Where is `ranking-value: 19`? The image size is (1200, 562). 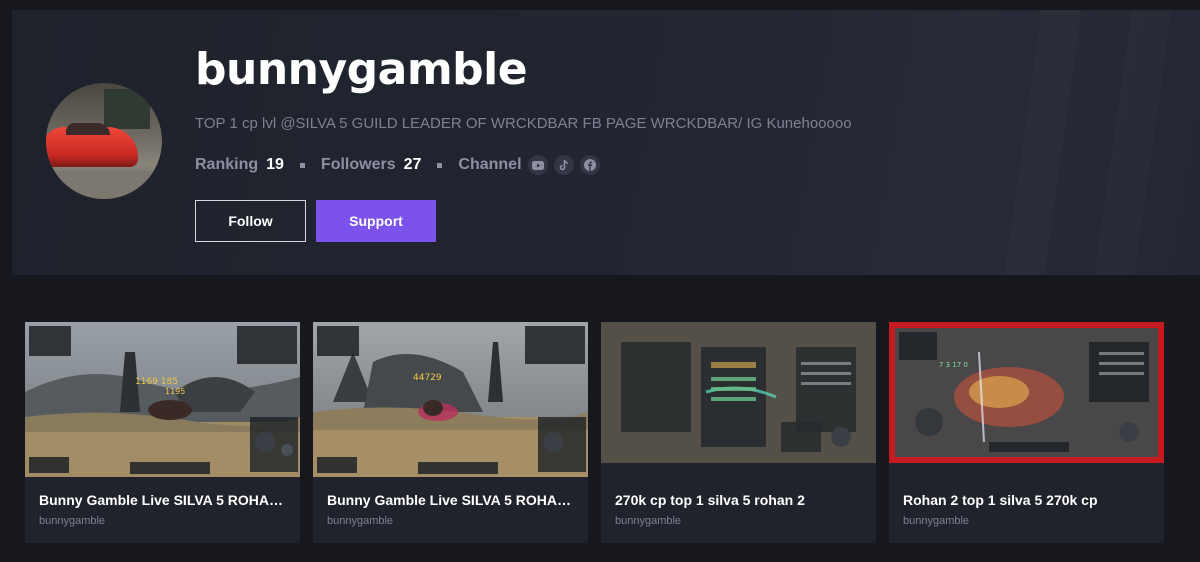
ranking-value: 19 is located at coordinates (275, 164).